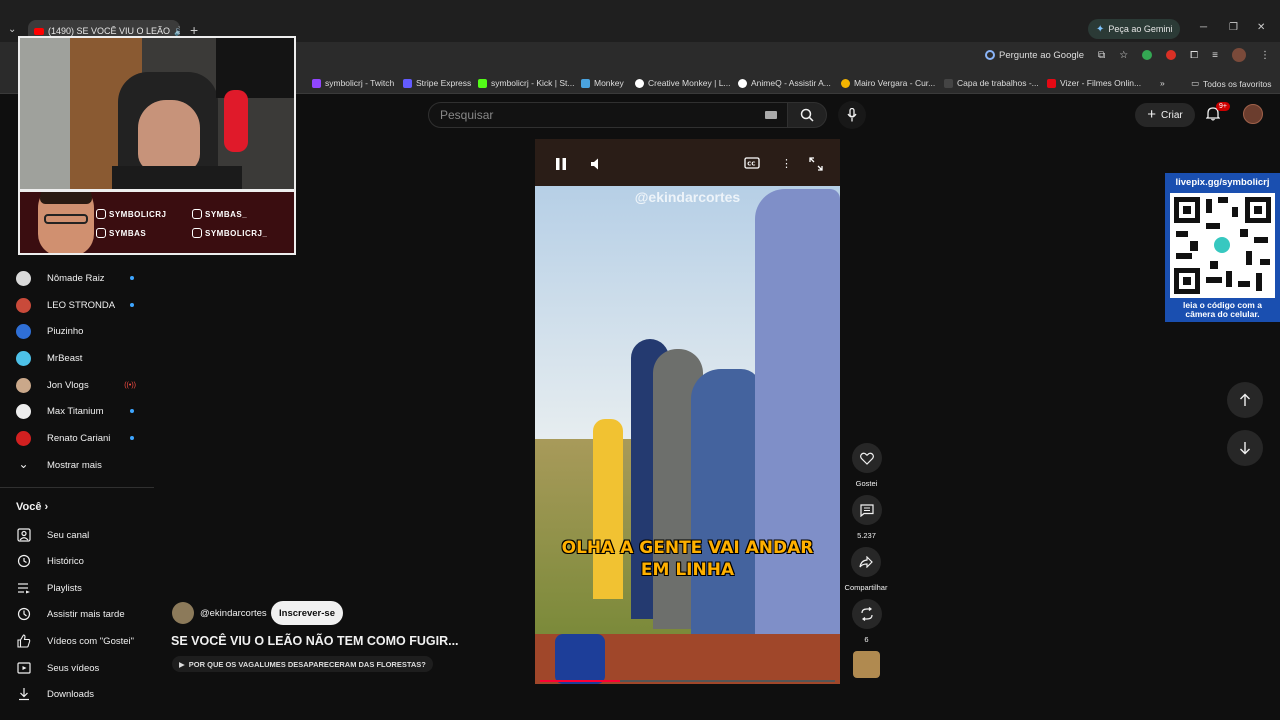 The width and height of the screenshot is (1280, 720). What do you see at coordinates (233, 613) in the screenshot?
I see `channel-name: @ekindarcortes` at bounding box center [233, 613].